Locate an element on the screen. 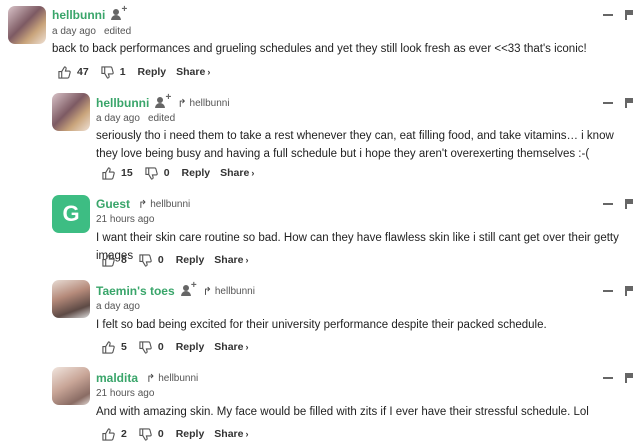  like-count: 15 is located at coordinates (127, 173).